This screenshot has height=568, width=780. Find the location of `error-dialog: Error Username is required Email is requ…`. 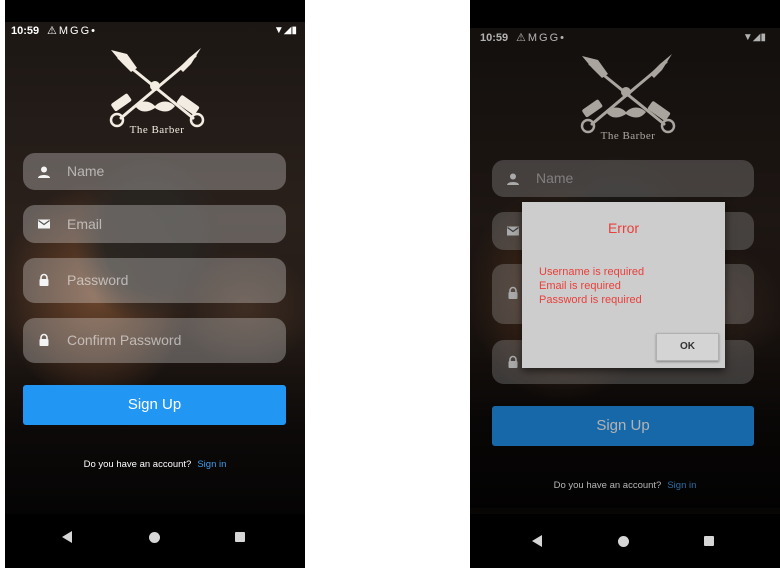

error-dialog: Error Username is required Email is requ… is located at coordinates (623, 285).